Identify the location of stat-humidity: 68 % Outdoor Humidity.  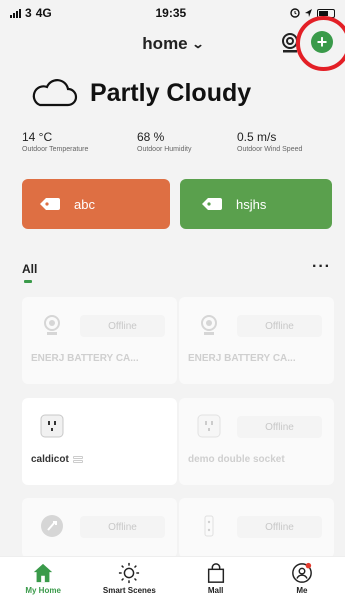
(164, 141).